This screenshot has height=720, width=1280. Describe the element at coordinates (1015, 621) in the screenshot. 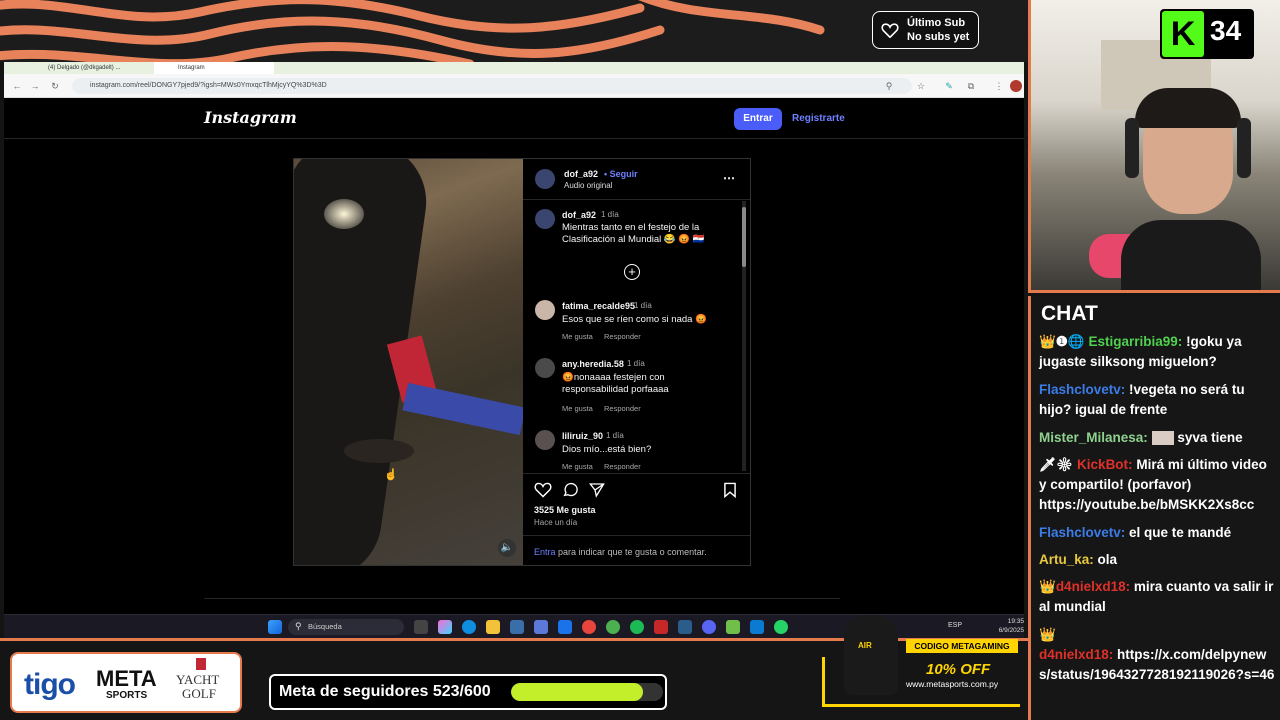

I see `clock-time: 19:35` at that location.